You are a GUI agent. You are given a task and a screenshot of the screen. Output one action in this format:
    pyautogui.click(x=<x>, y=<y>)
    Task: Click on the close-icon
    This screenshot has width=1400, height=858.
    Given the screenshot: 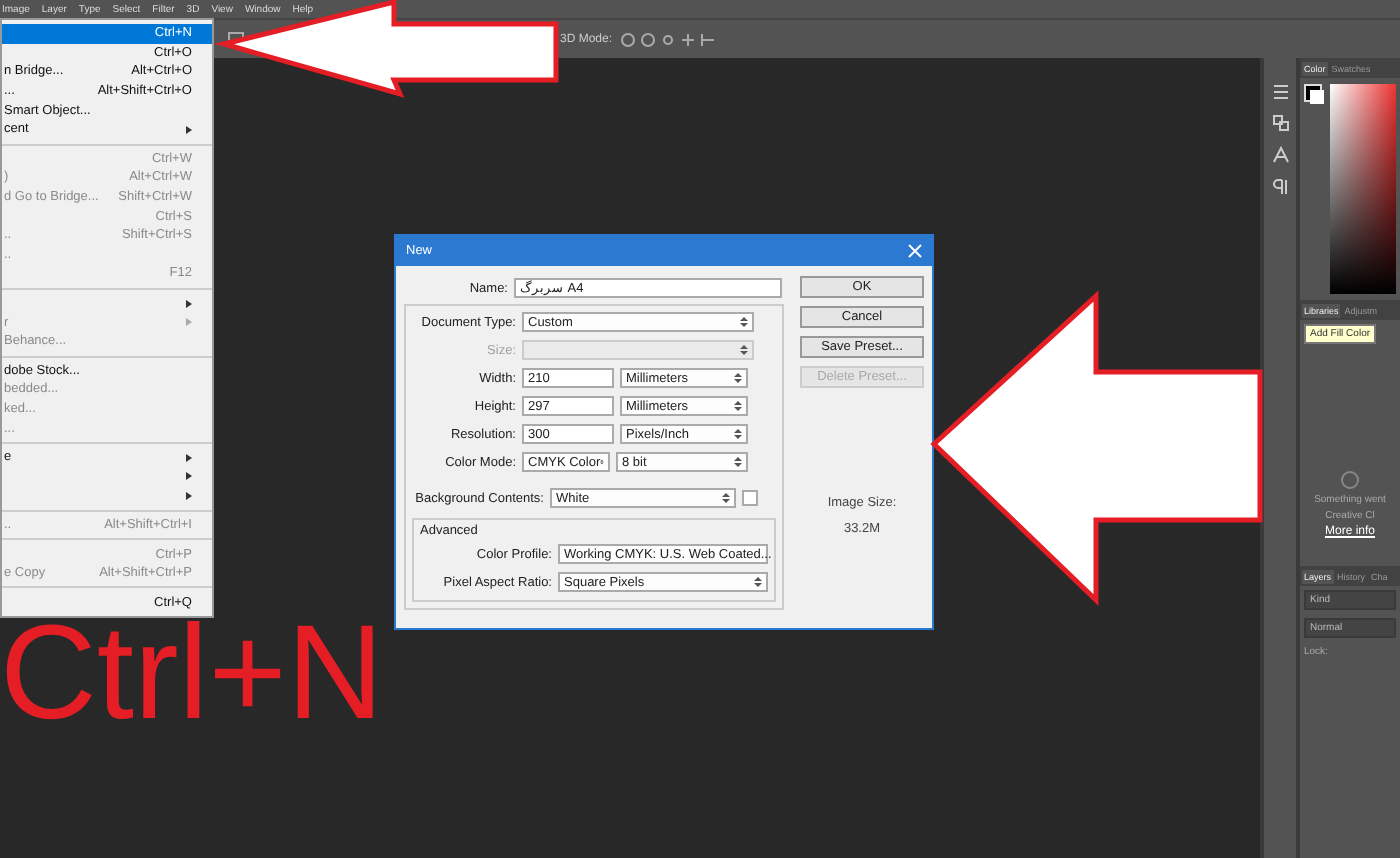 What is the action you would take?
    pyautogui.click(x=915, y=251)
    